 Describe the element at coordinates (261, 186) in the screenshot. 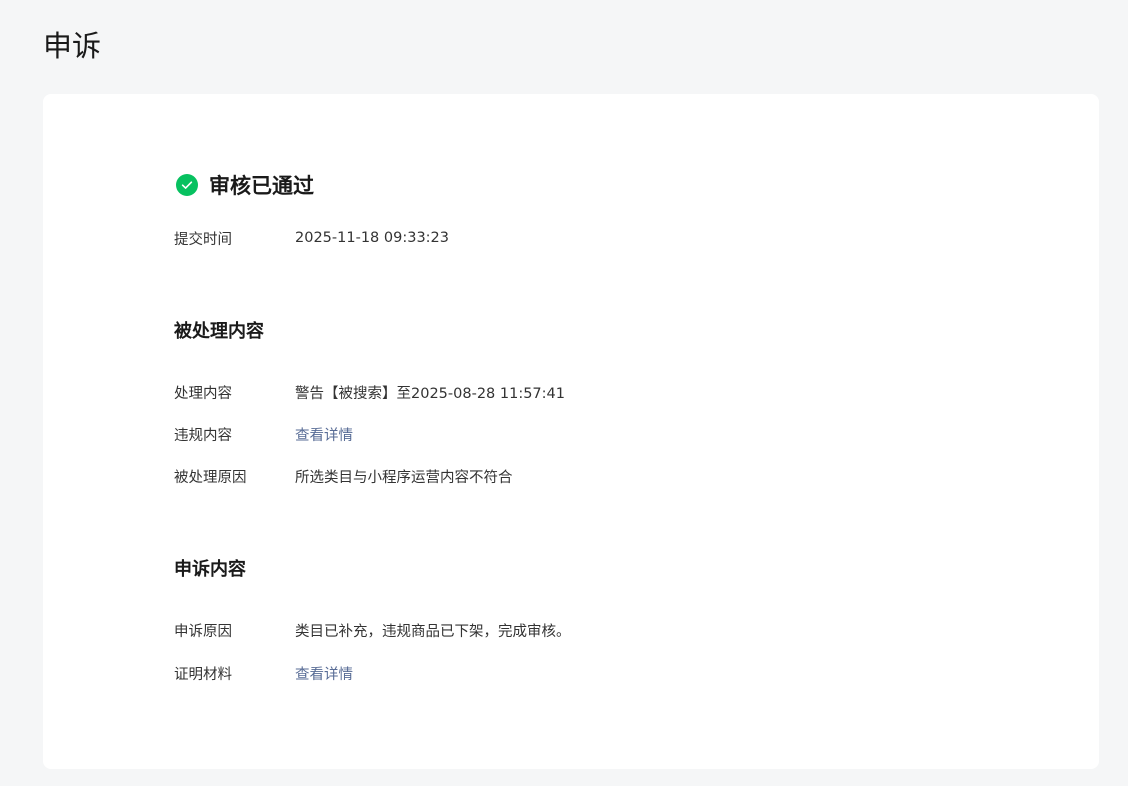

I see `status-text: 审核已通过` at that location.